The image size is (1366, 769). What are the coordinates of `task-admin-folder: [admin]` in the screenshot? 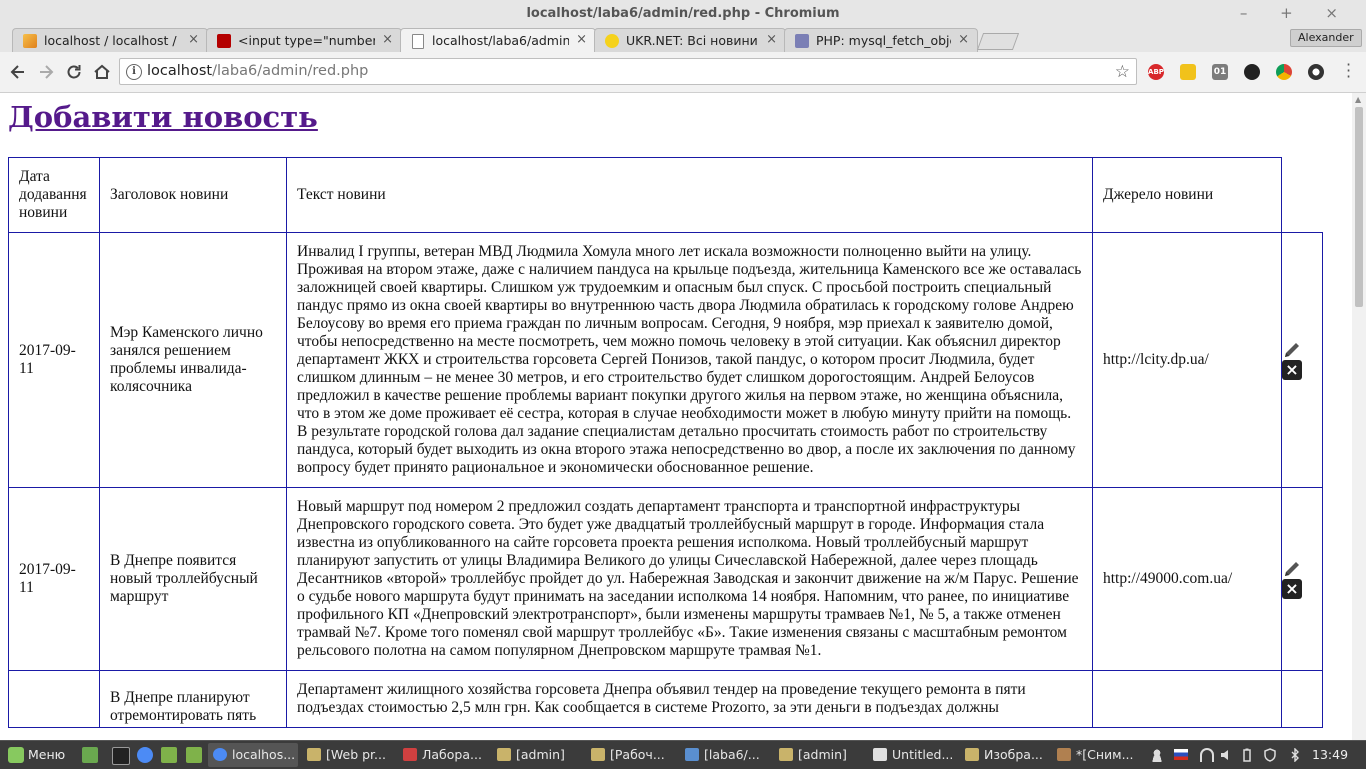 It's located at (538, 755).